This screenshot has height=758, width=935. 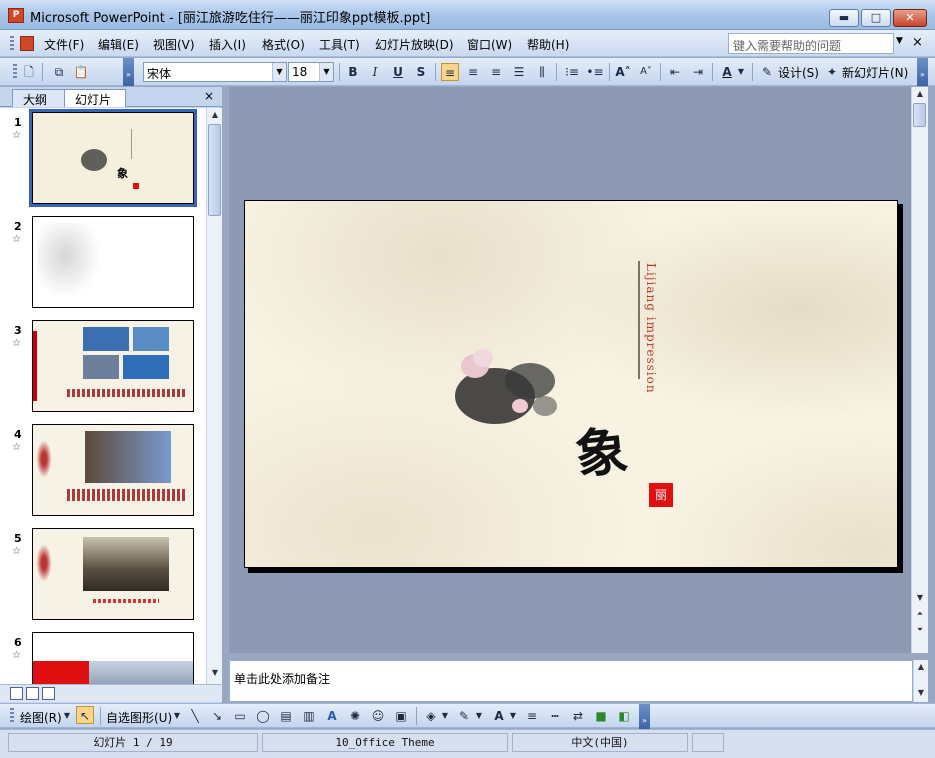 What do you see at coordinates (464, 716) in the screenshot?
I see `line-color-icon: ✎` at bounding box center [464, 716].